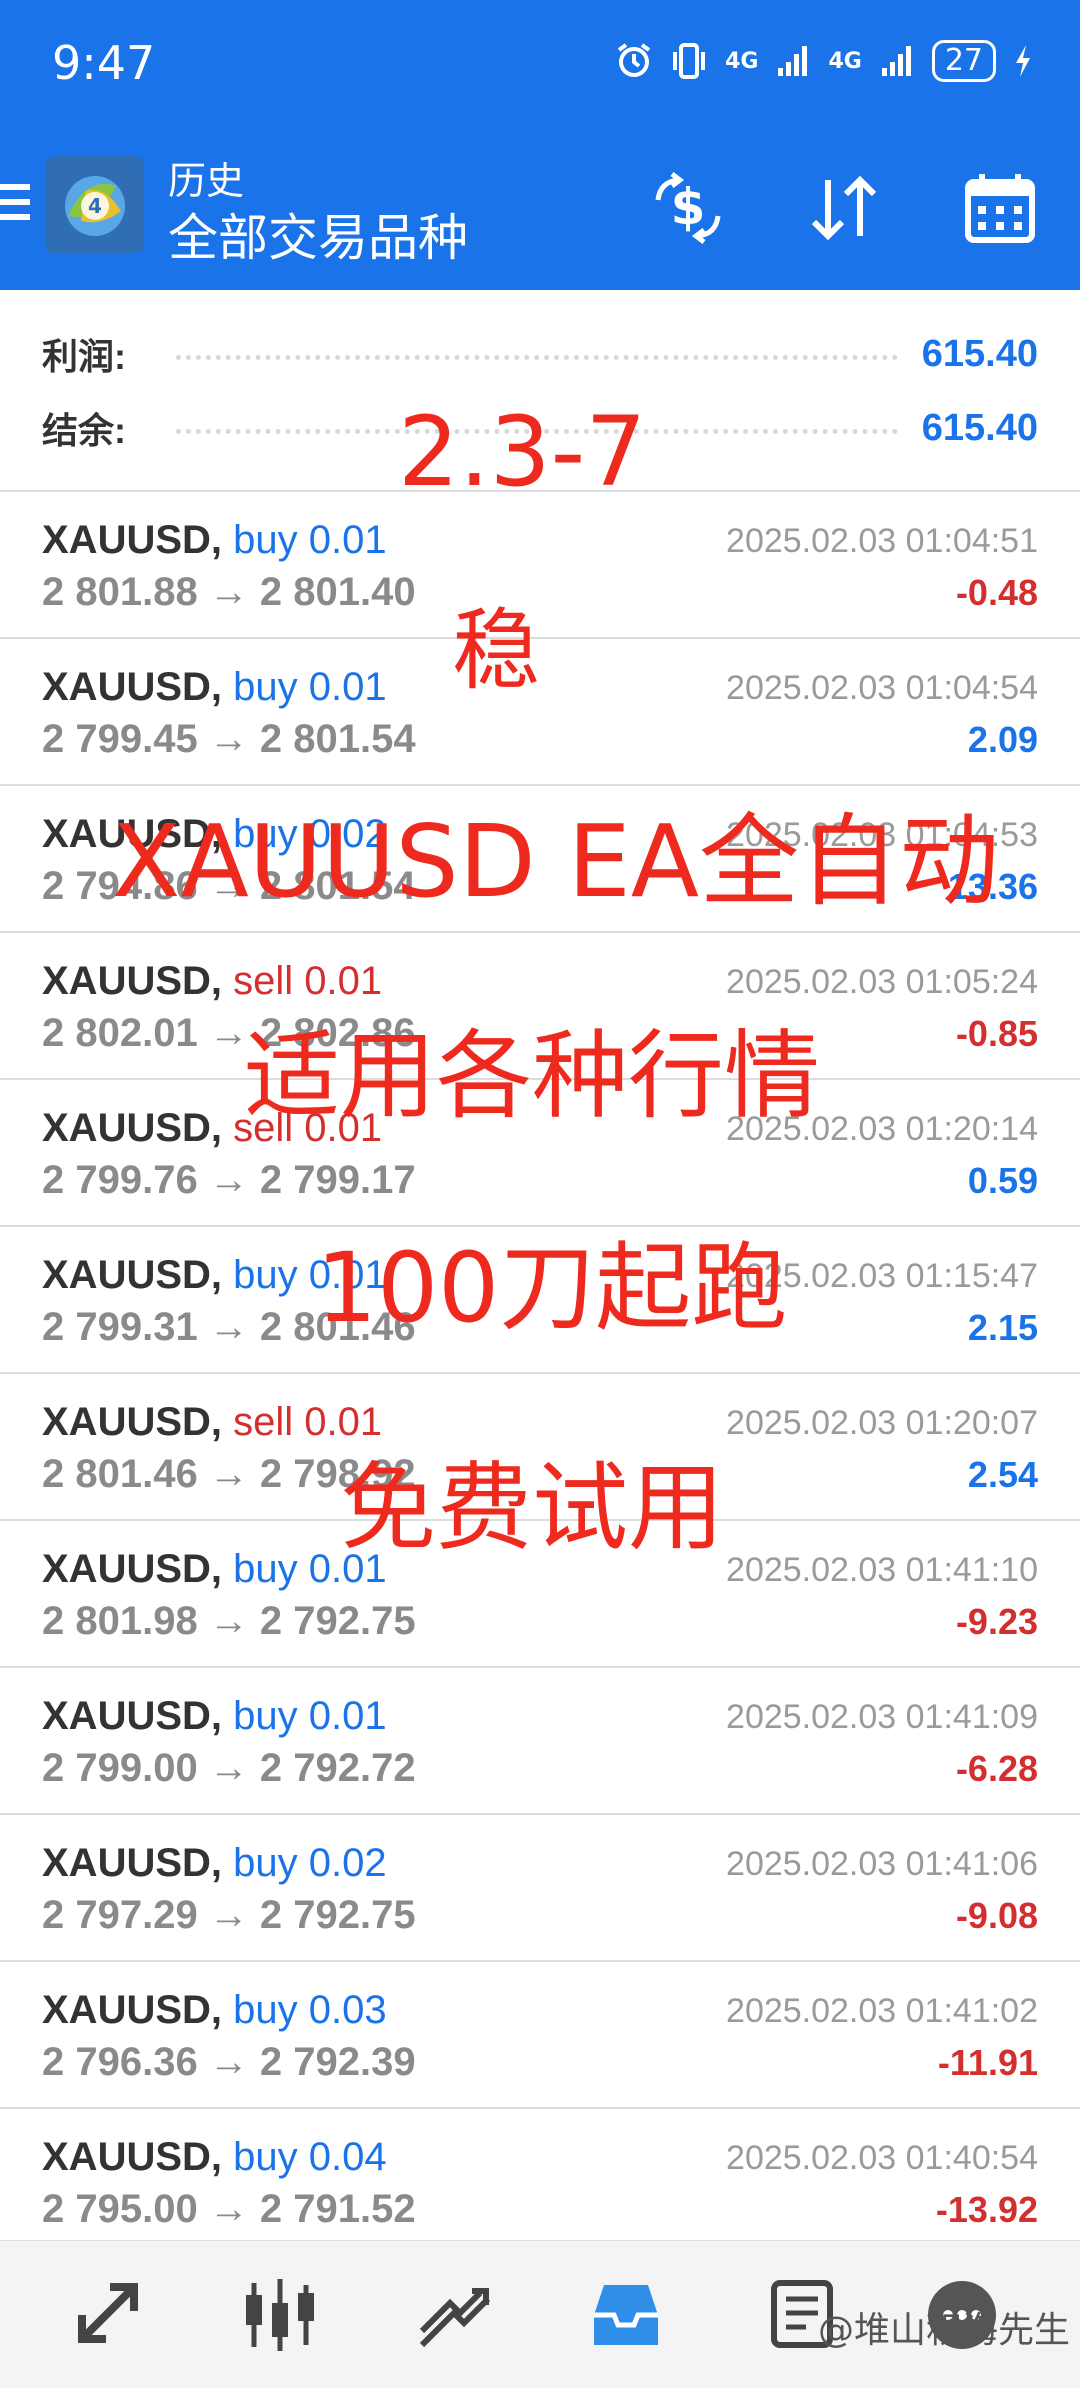 This screenshot has height=2388, width=1080. I want to click on deal-prices: 2 795.00 → 2 791.52, so click(229, 2209).